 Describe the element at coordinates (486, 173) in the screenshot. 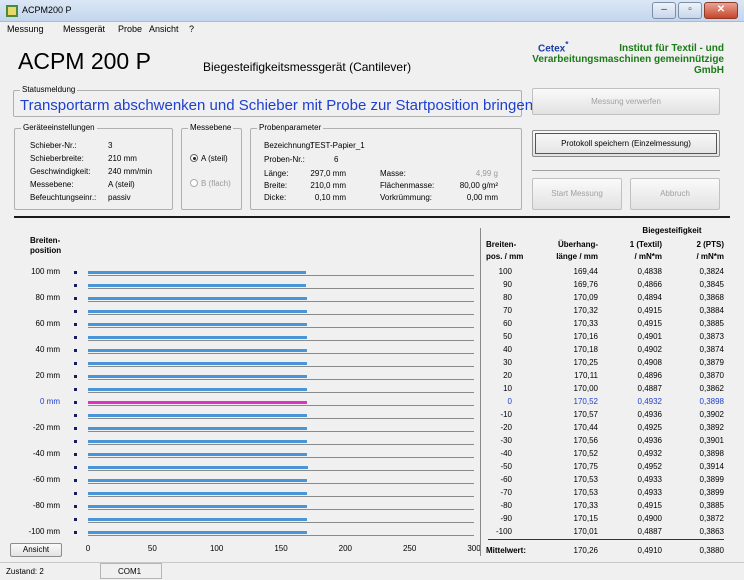

I see `sample-param-value: 4,99 g` at that location.